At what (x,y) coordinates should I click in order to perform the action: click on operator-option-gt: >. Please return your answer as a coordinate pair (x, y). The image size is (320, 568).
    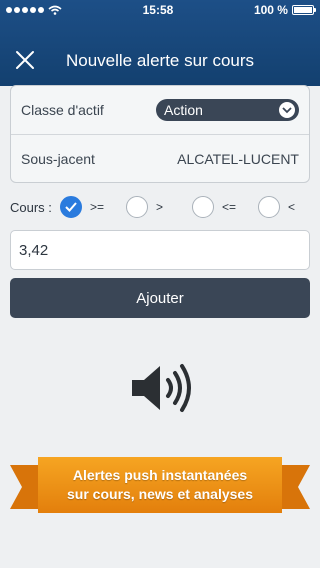
    Looking at the image, I should click on (152, 207).